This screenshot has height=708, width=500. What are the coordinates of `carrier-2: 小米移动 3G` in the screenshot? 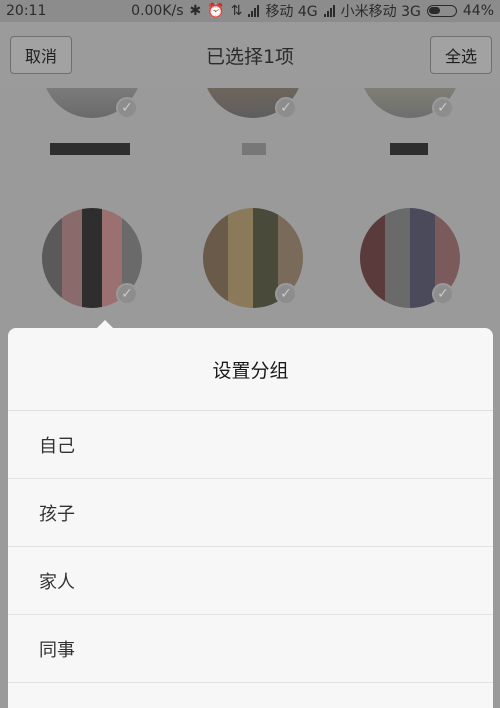 It's located at (380, 12).